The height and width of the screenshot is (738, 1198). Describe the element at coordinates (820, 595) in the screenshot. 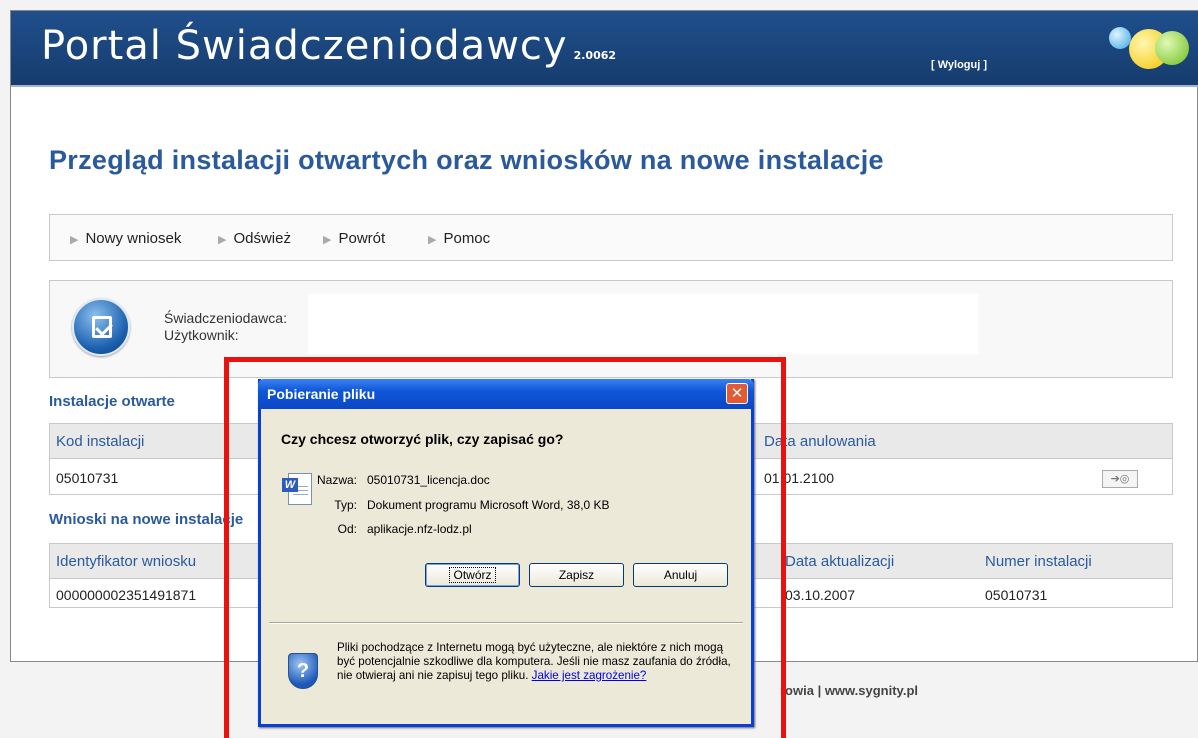

I see `table-cell-updated: 03.10.2007` at that location.